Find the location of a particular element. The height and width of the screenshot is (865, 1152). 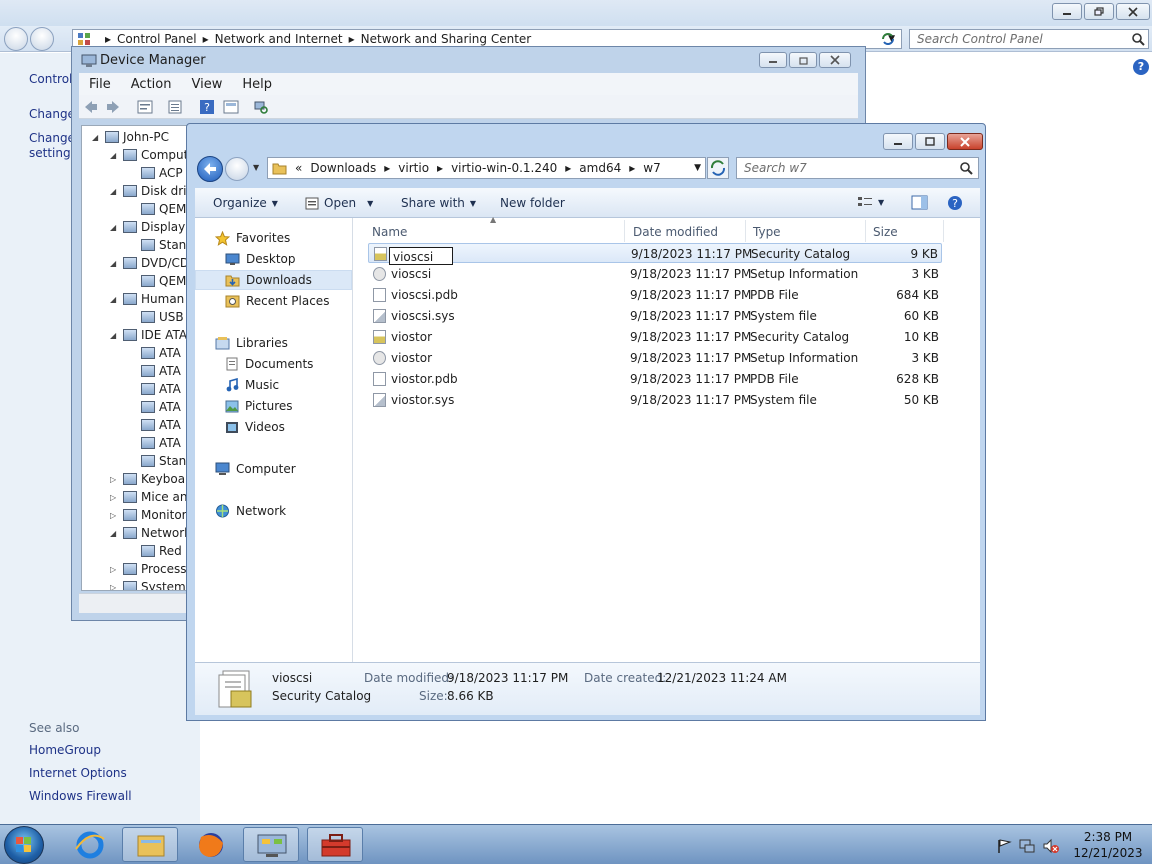

preview-pane-button is located at coordinates (919, 202).